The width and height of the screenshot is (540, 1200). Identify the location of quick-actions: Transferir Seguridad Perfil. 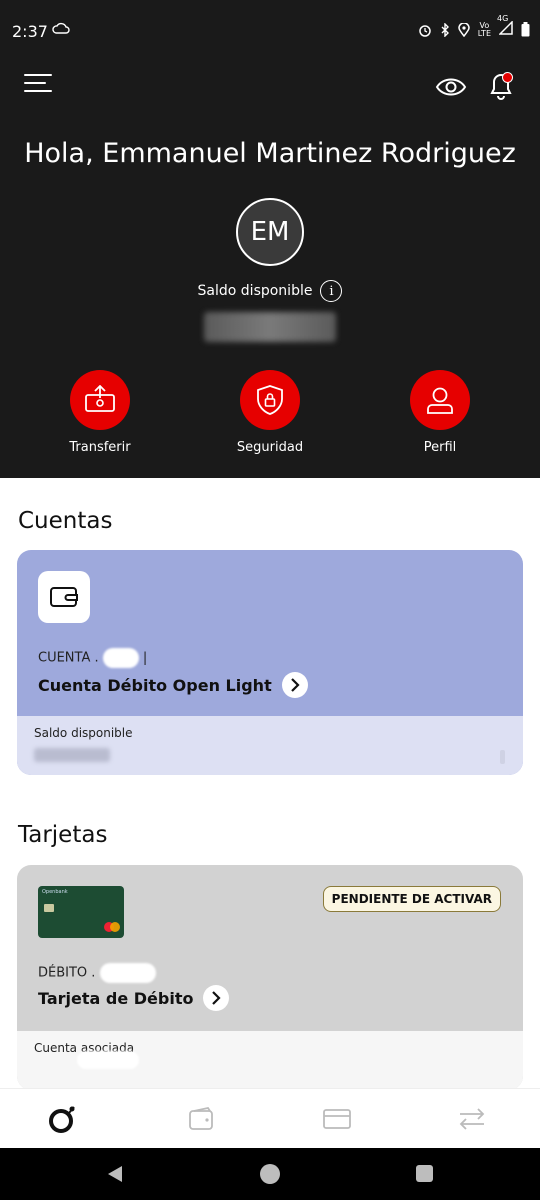
(270, 415).